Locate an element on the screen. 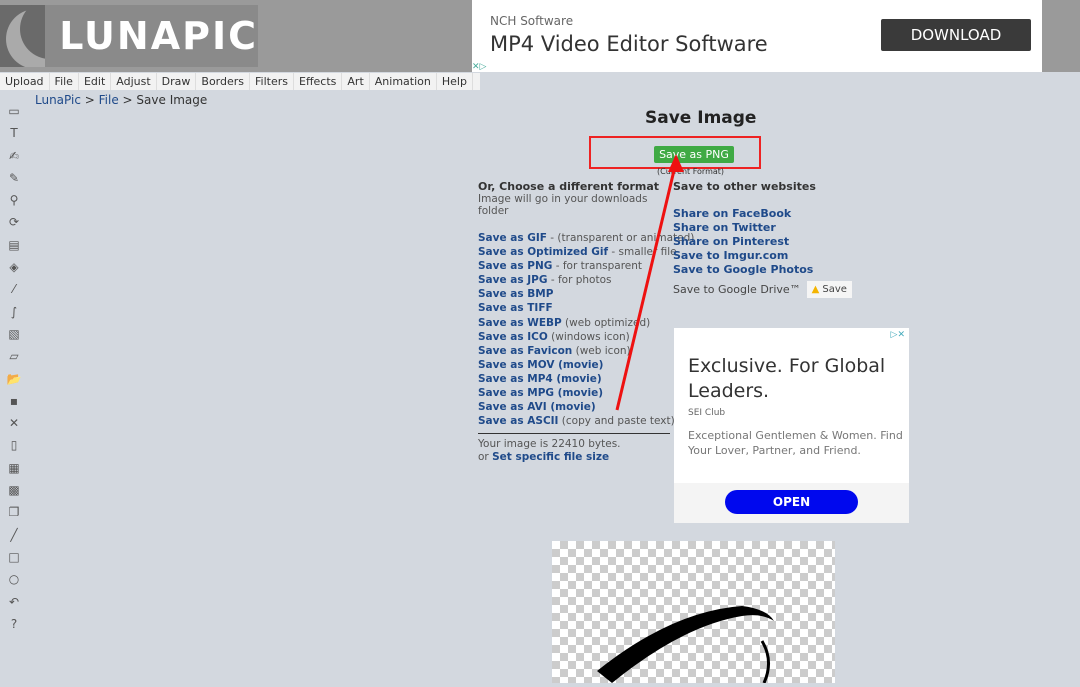  menu-help: Help is located at coordinates (455, 81).